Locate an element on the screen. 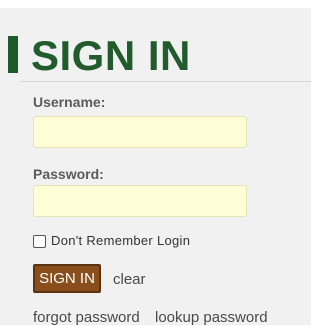  forgot-password-link: forgot password is located at coordinates (86, 317).